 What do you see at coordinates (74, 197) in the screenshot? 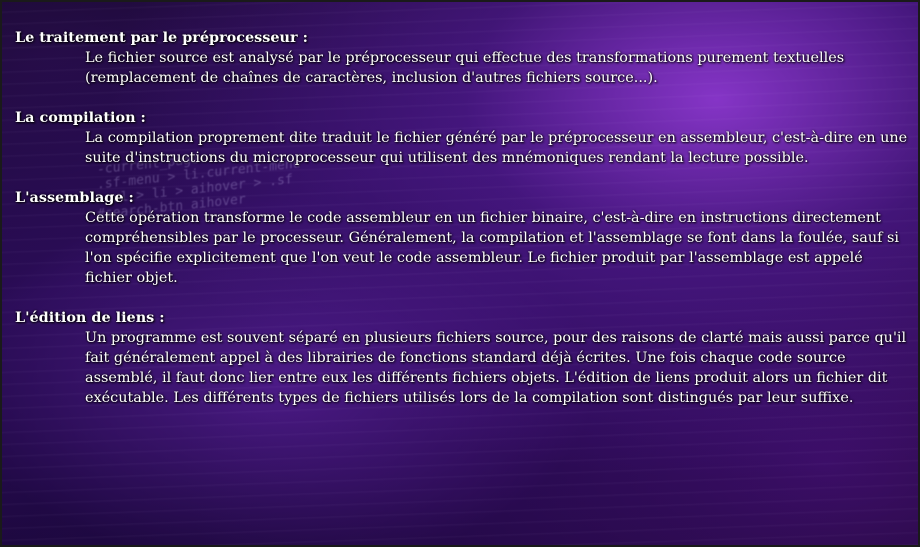
I see `section-heading: L'assemblage :` at bounding box center [74, 197].